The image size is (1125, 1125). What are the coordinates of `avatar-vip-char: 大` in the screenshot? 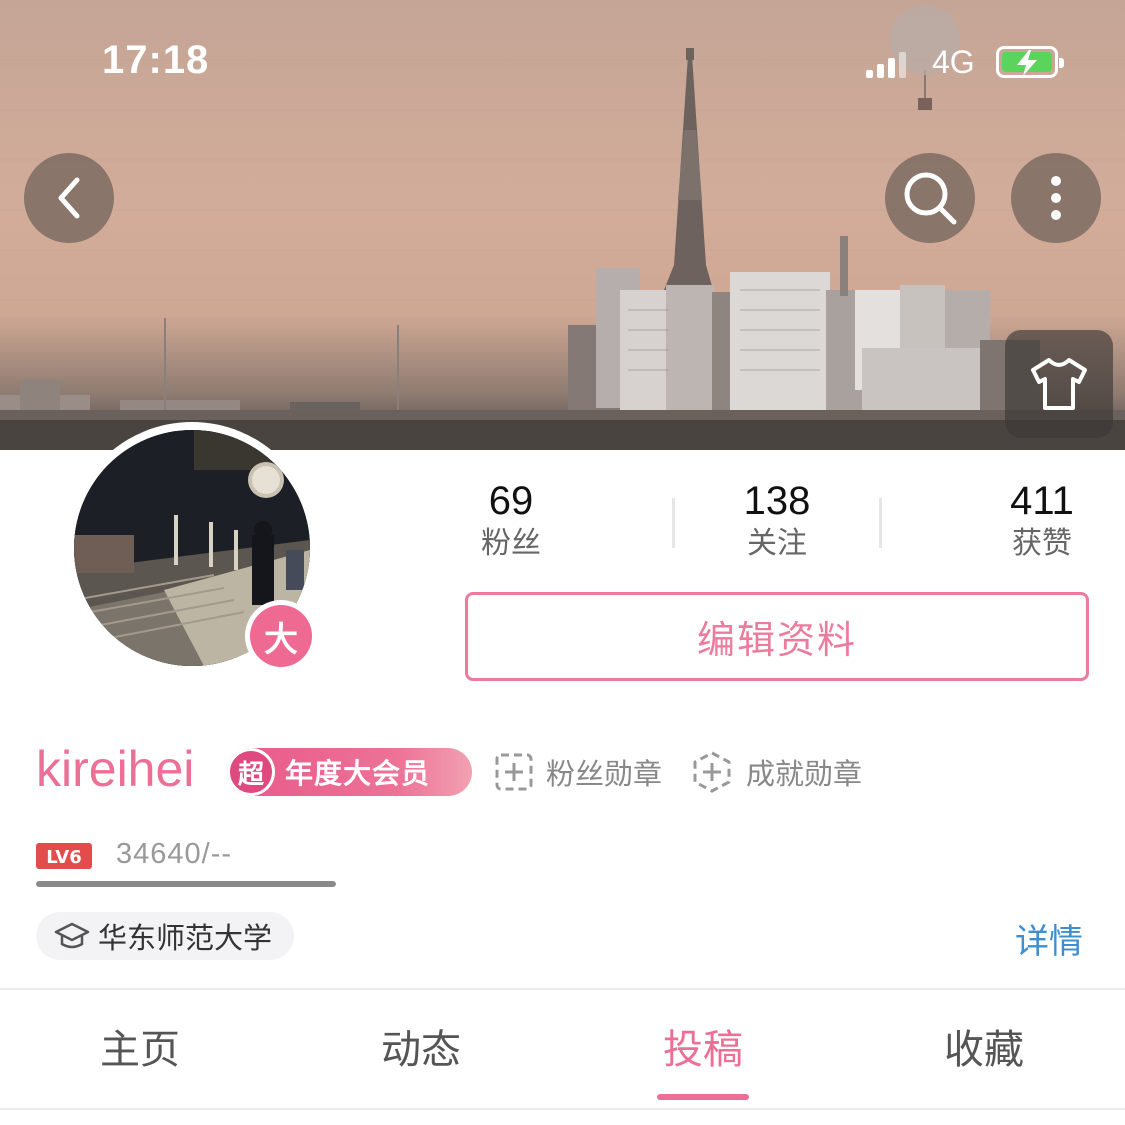 It's located at (281, 636).